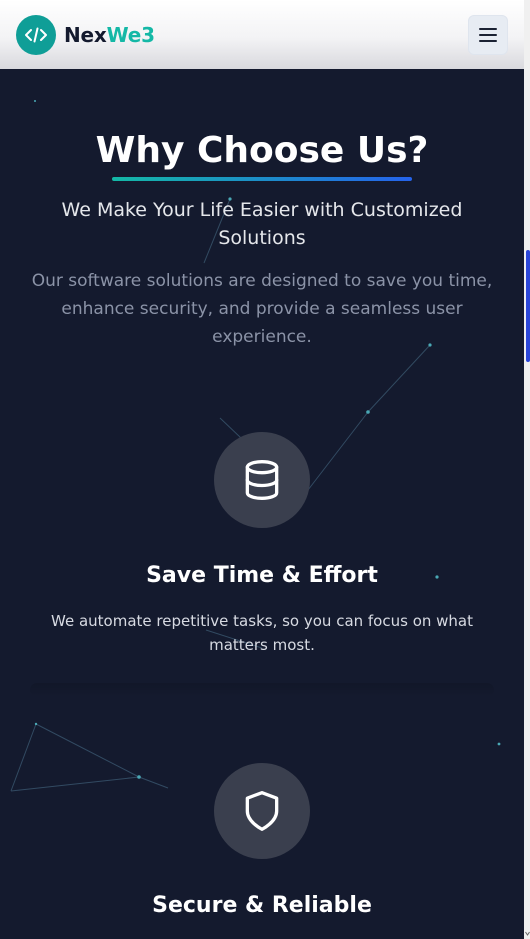 The height and width of the screenshot is (939, 530). I want to click on brand-name: NexWe3, so click(109, 35).